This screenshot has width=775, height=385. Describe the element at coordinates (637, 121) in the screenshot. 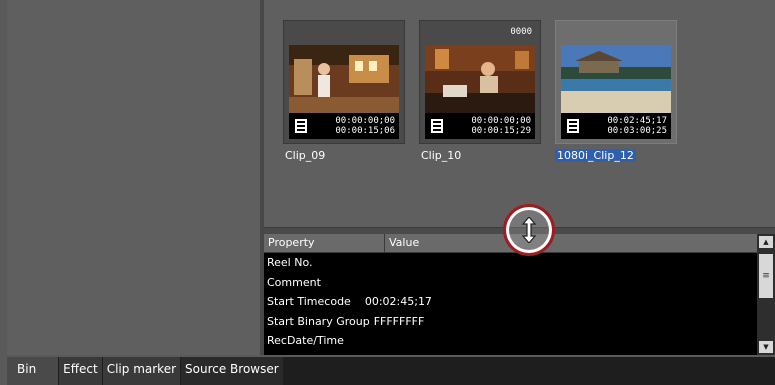

I see `clip-tc-in: 00:02:45;17` at that location.